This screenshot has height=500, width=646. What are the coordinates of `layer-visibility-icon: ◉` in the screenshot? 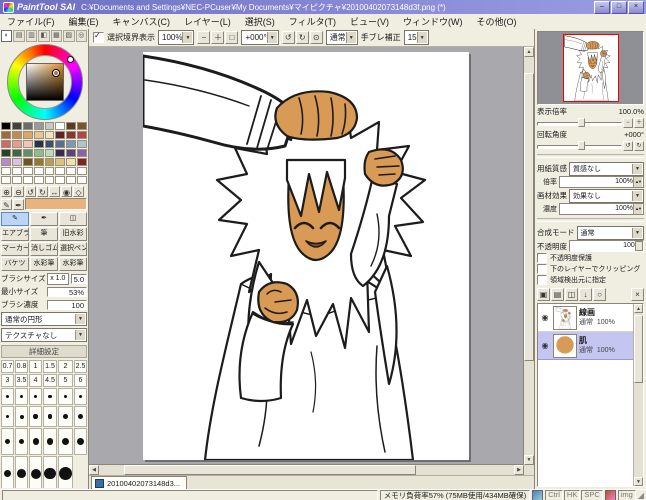 It's located at (545, 345).